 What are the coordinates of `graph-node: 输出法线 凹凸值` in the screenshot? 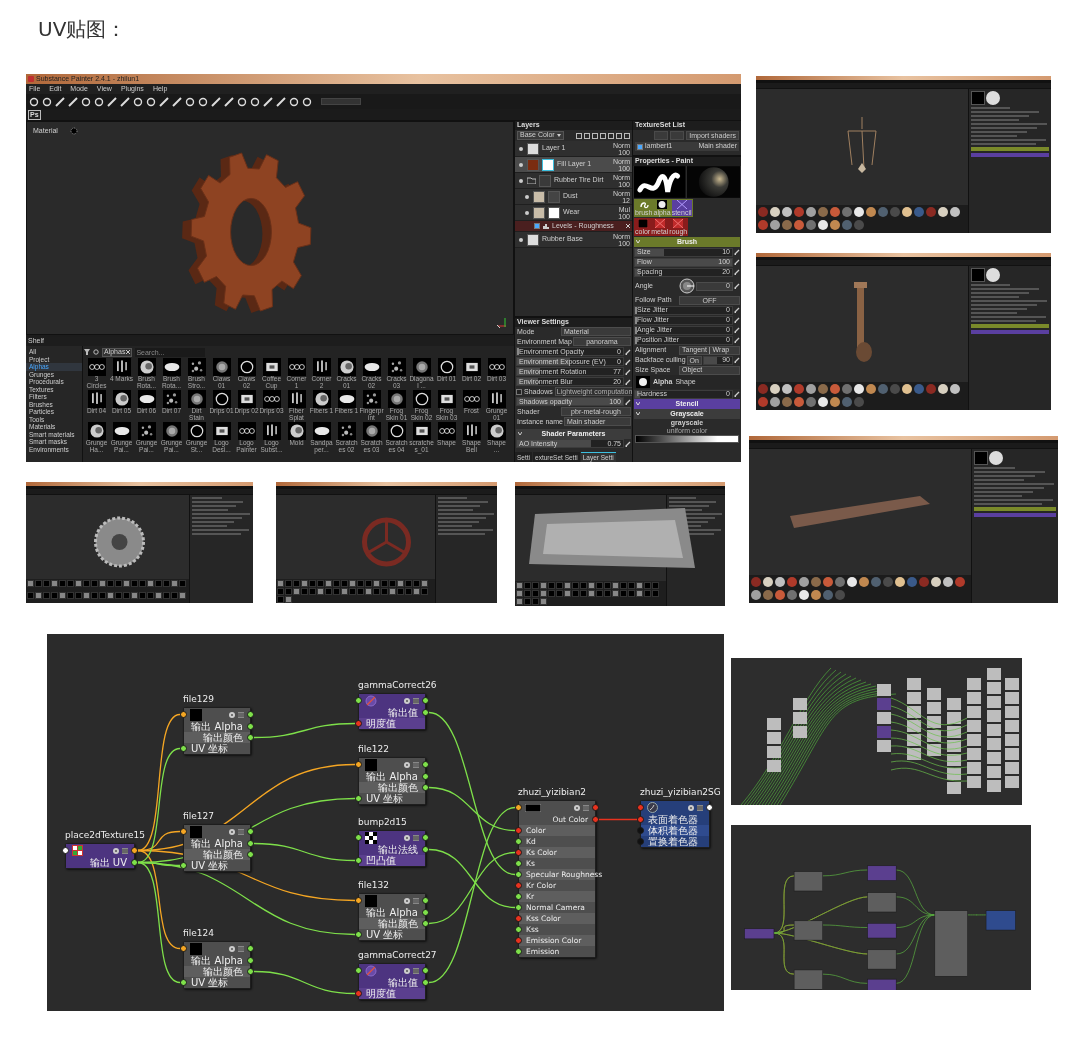 It's located at (392, 848).